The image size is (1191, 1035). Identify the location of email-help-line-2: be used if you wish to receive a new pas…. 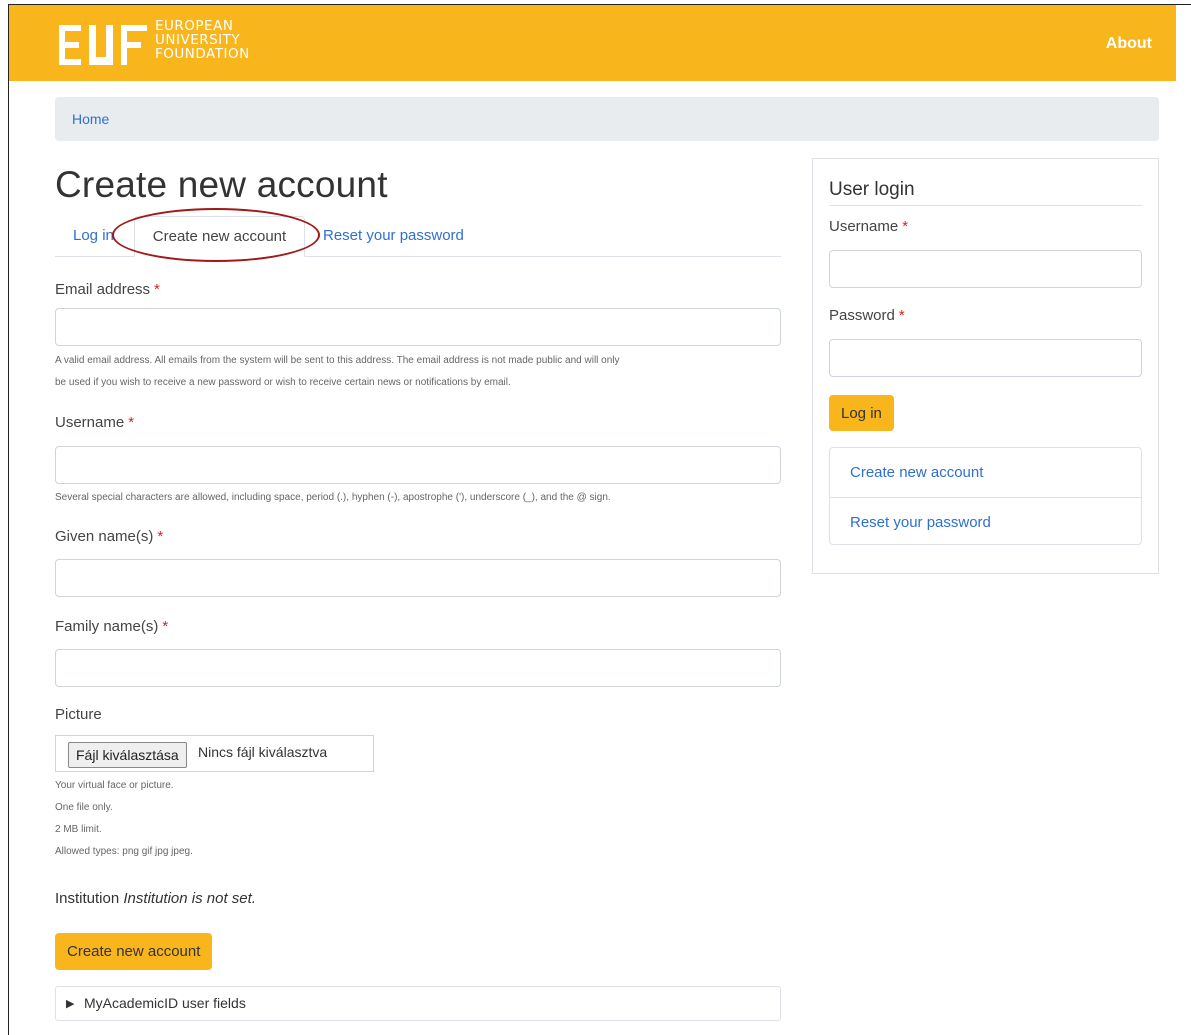
(283, 382).